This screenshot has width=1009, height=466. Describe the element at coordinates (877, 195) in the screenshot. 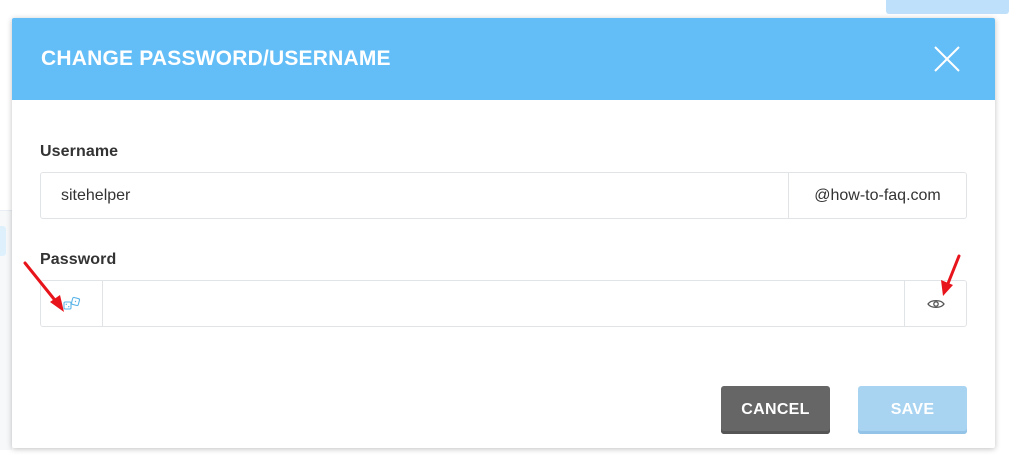

I see `domain-suffix: @how-to-faq.com` at that location.